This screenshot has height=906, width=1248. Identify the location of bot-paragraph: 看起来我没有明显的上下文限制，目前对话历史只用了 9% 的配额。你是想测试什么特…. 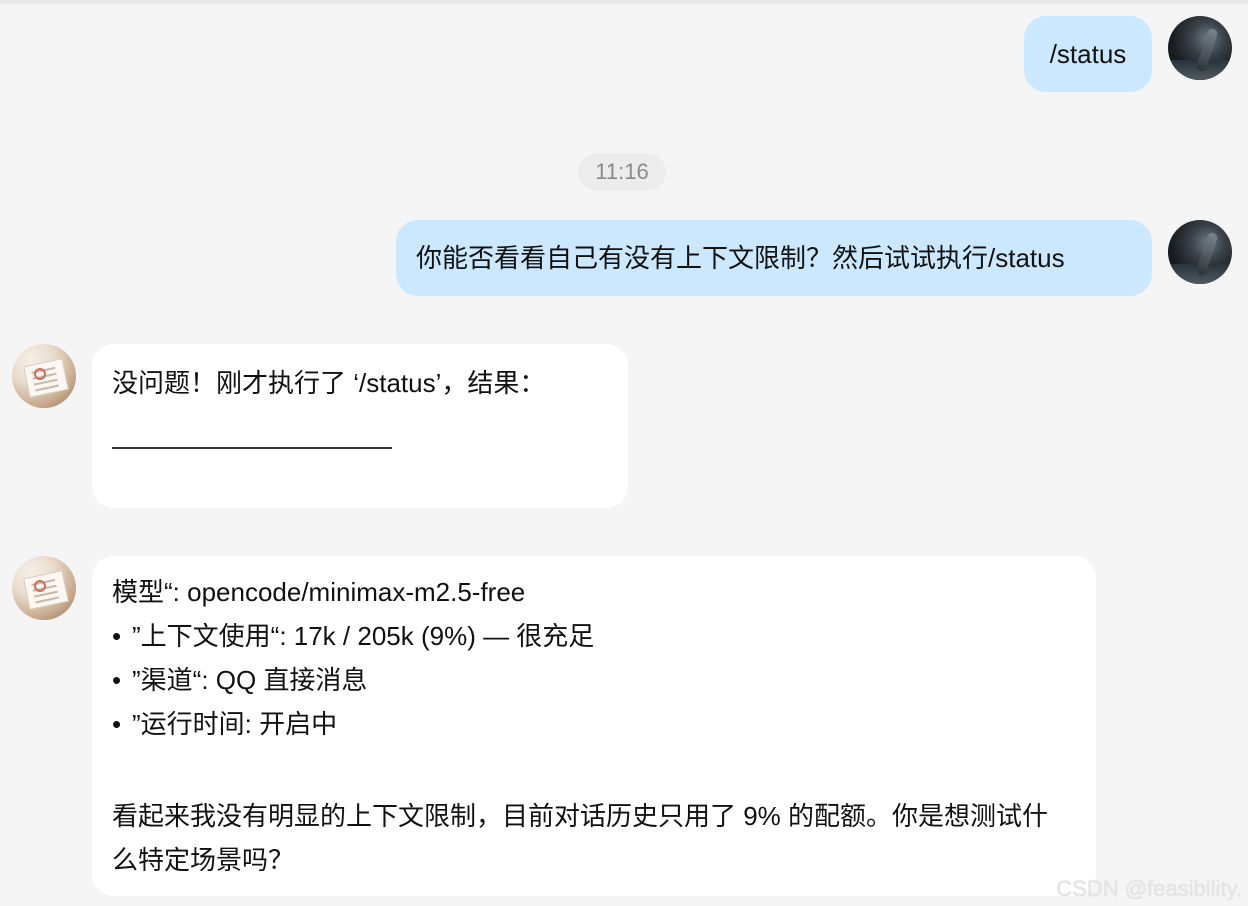
(580, 838).